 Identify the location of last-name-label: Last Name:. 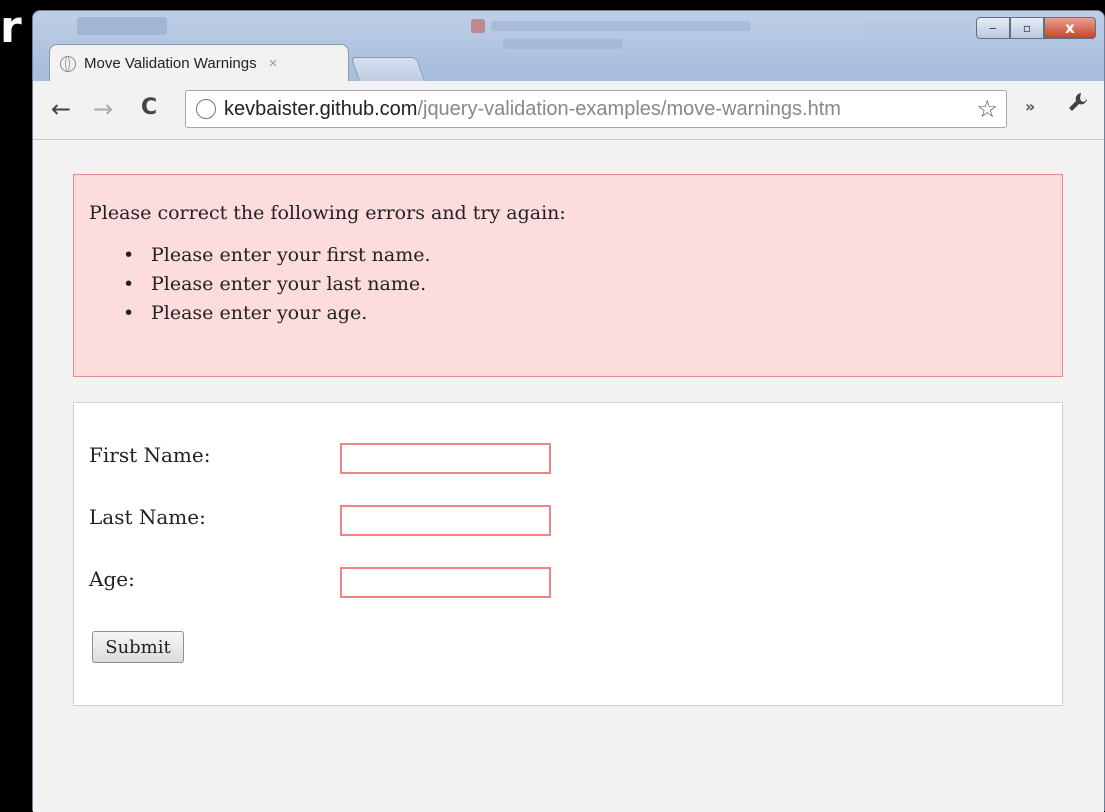
(147, 517).